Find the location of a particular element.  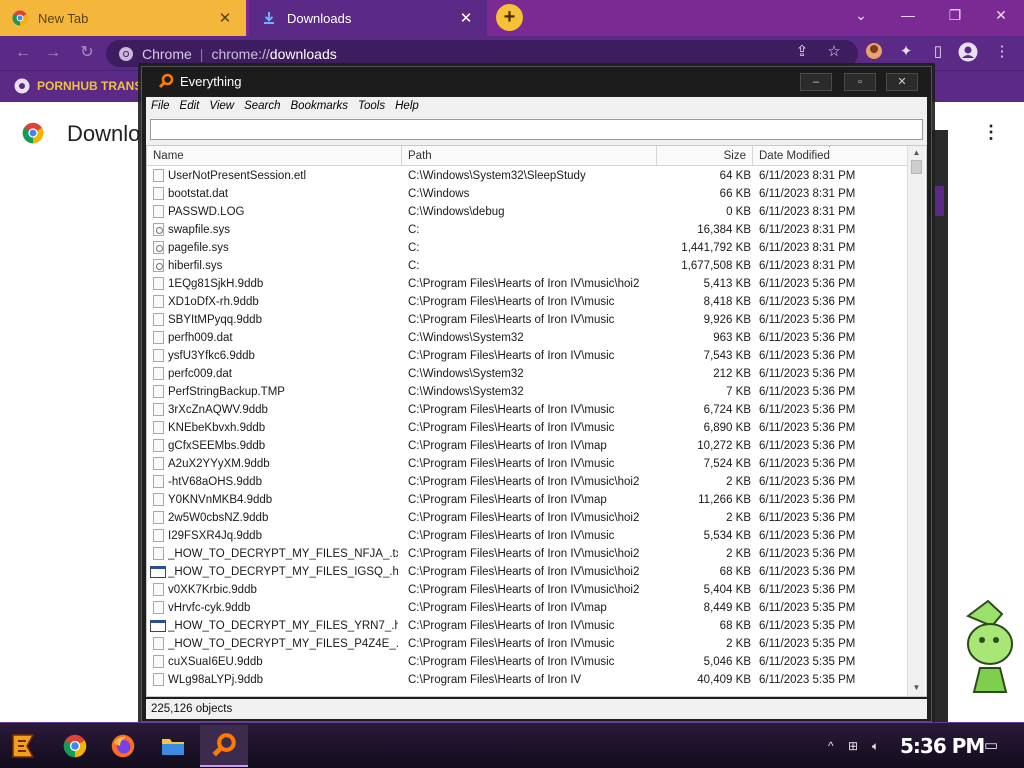

bookmark-star-icon: ☆ is located at coordinates (834, 52).